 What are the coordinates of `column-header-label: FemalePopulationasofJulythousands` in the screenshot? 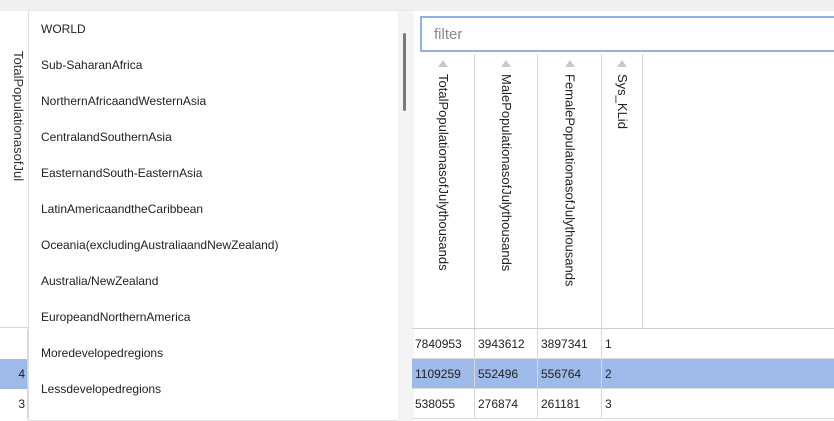 It's located at (570, 180).